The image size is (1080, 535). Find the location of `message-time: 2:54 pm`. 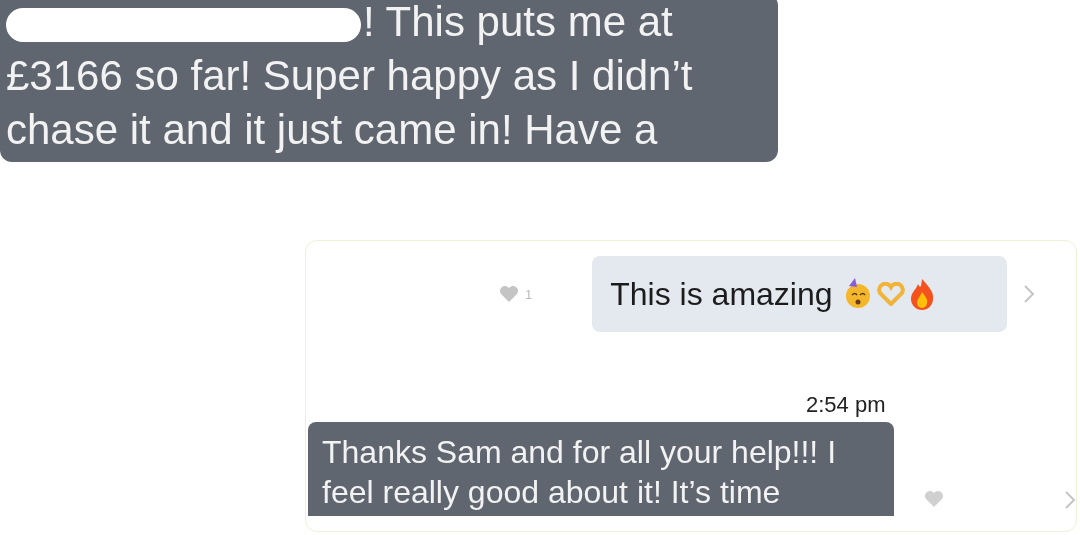

message-time: 2:54 pm is located at coordinates (846, 405).